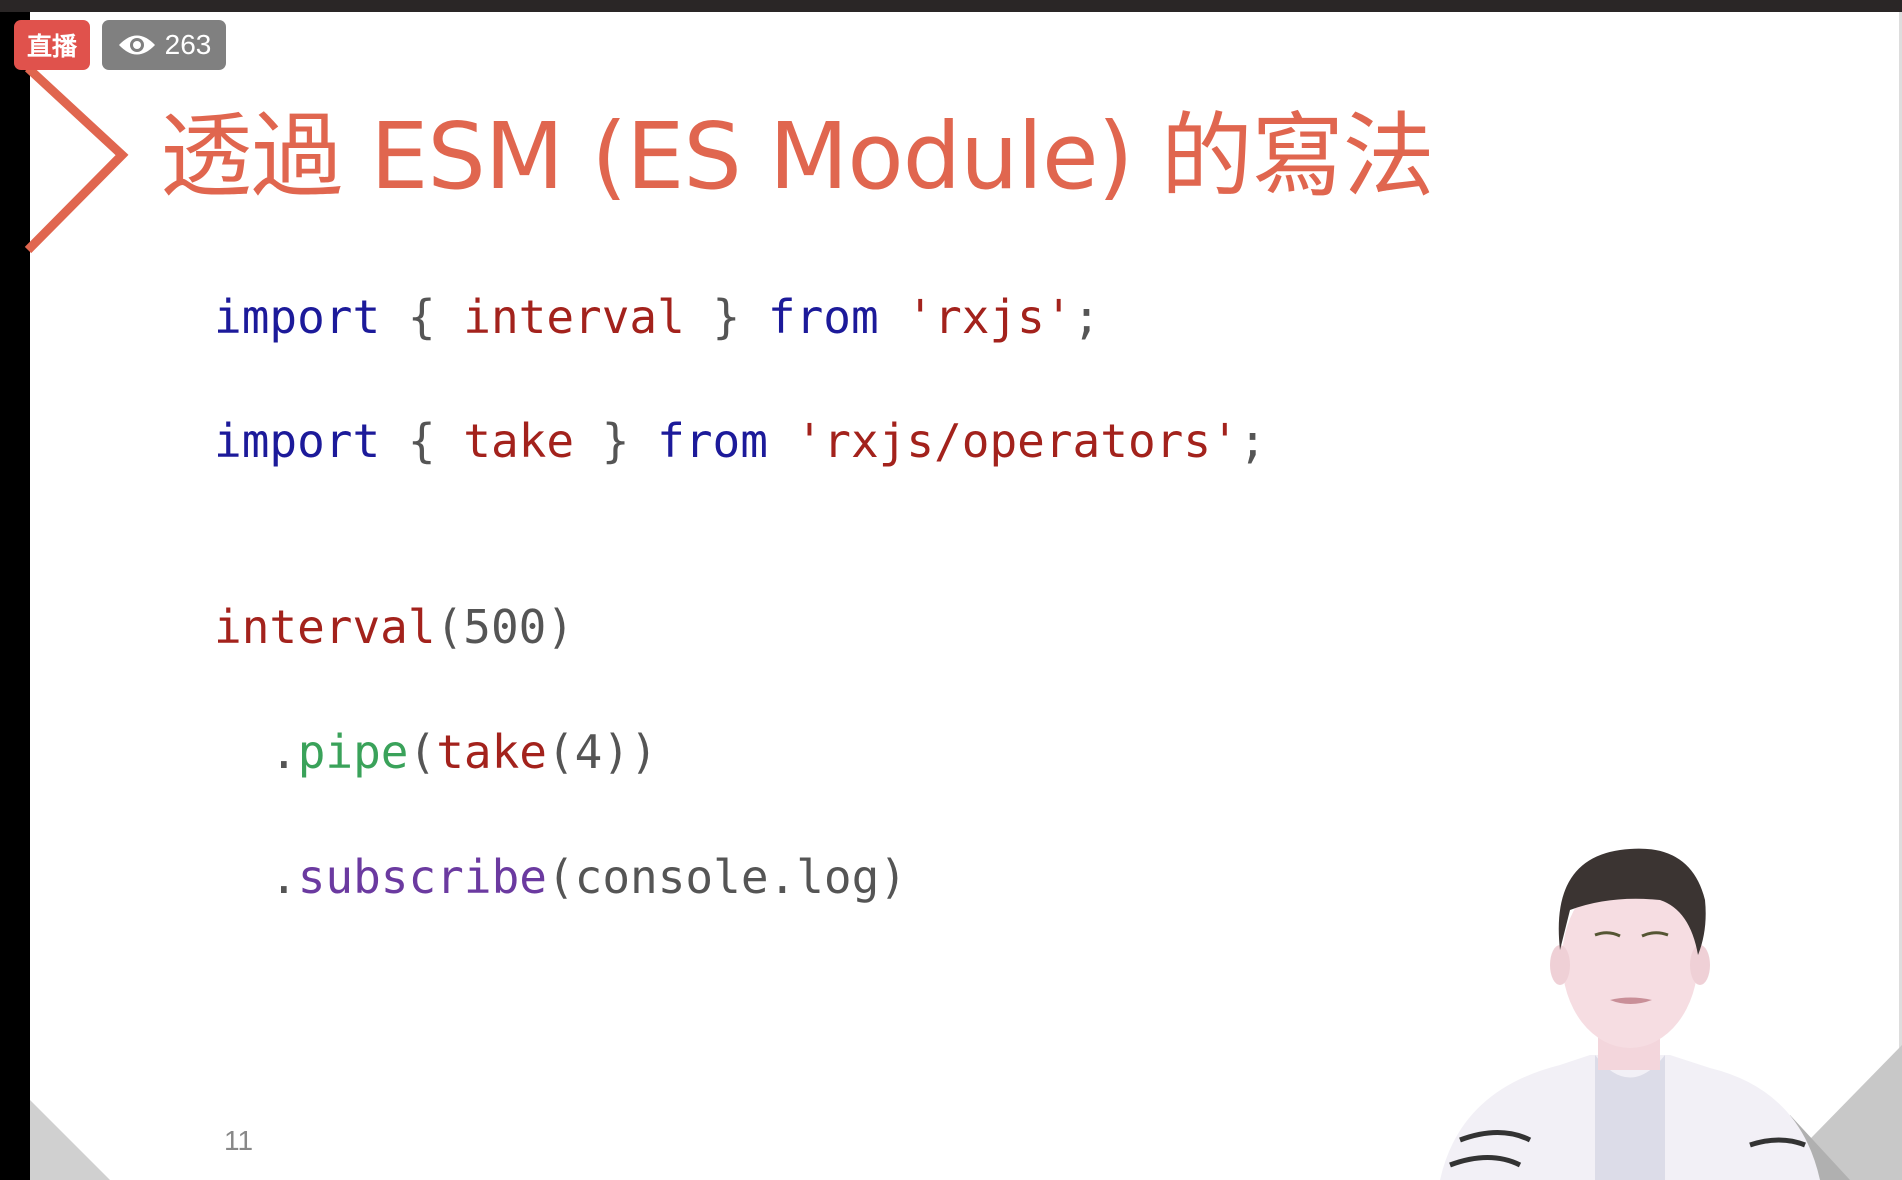 The image size is (1902, 1180). Describe the element at coordinates (602, 752) in the screenshot. I see `code-punct: (4))` at that location.